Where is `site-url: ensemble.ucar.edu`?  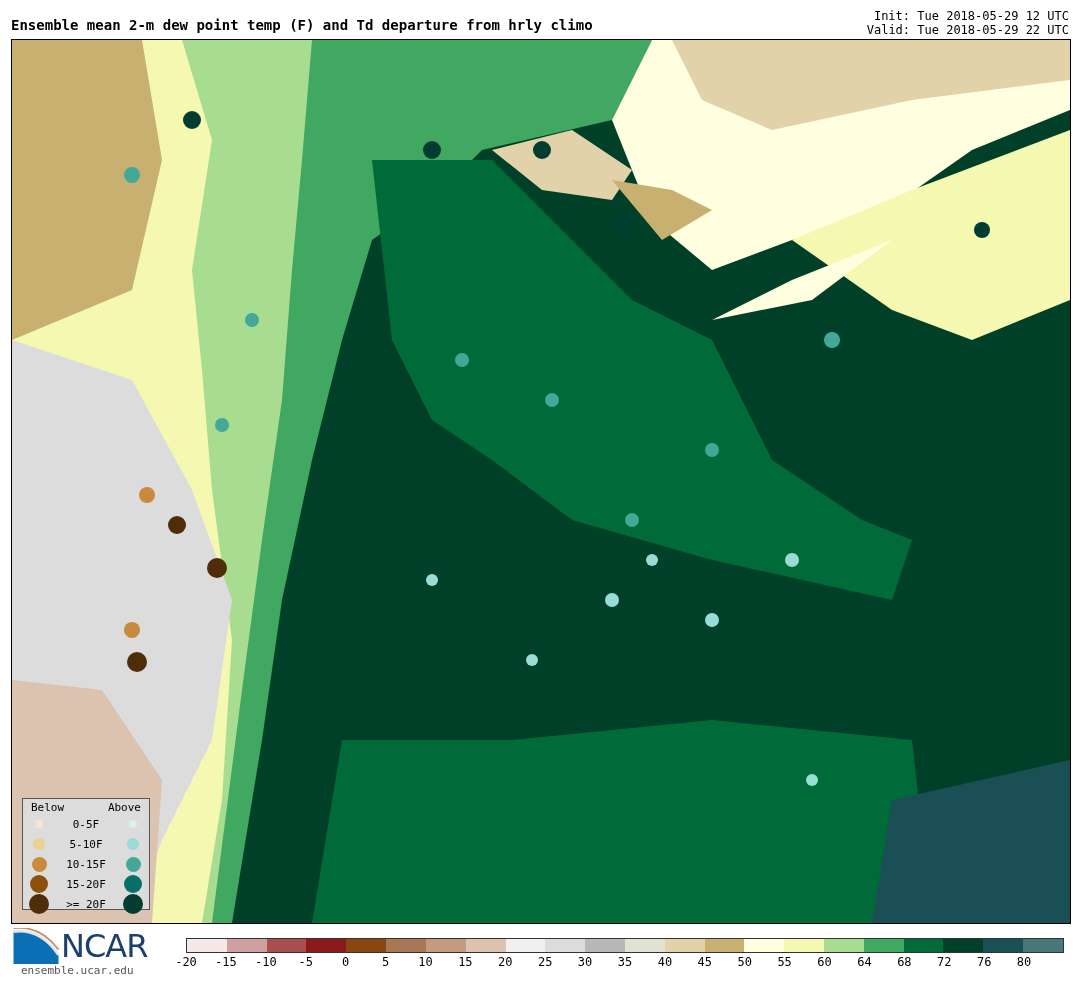 site-url: ensemble.ucar.edu is located at coordinates (78, 970).